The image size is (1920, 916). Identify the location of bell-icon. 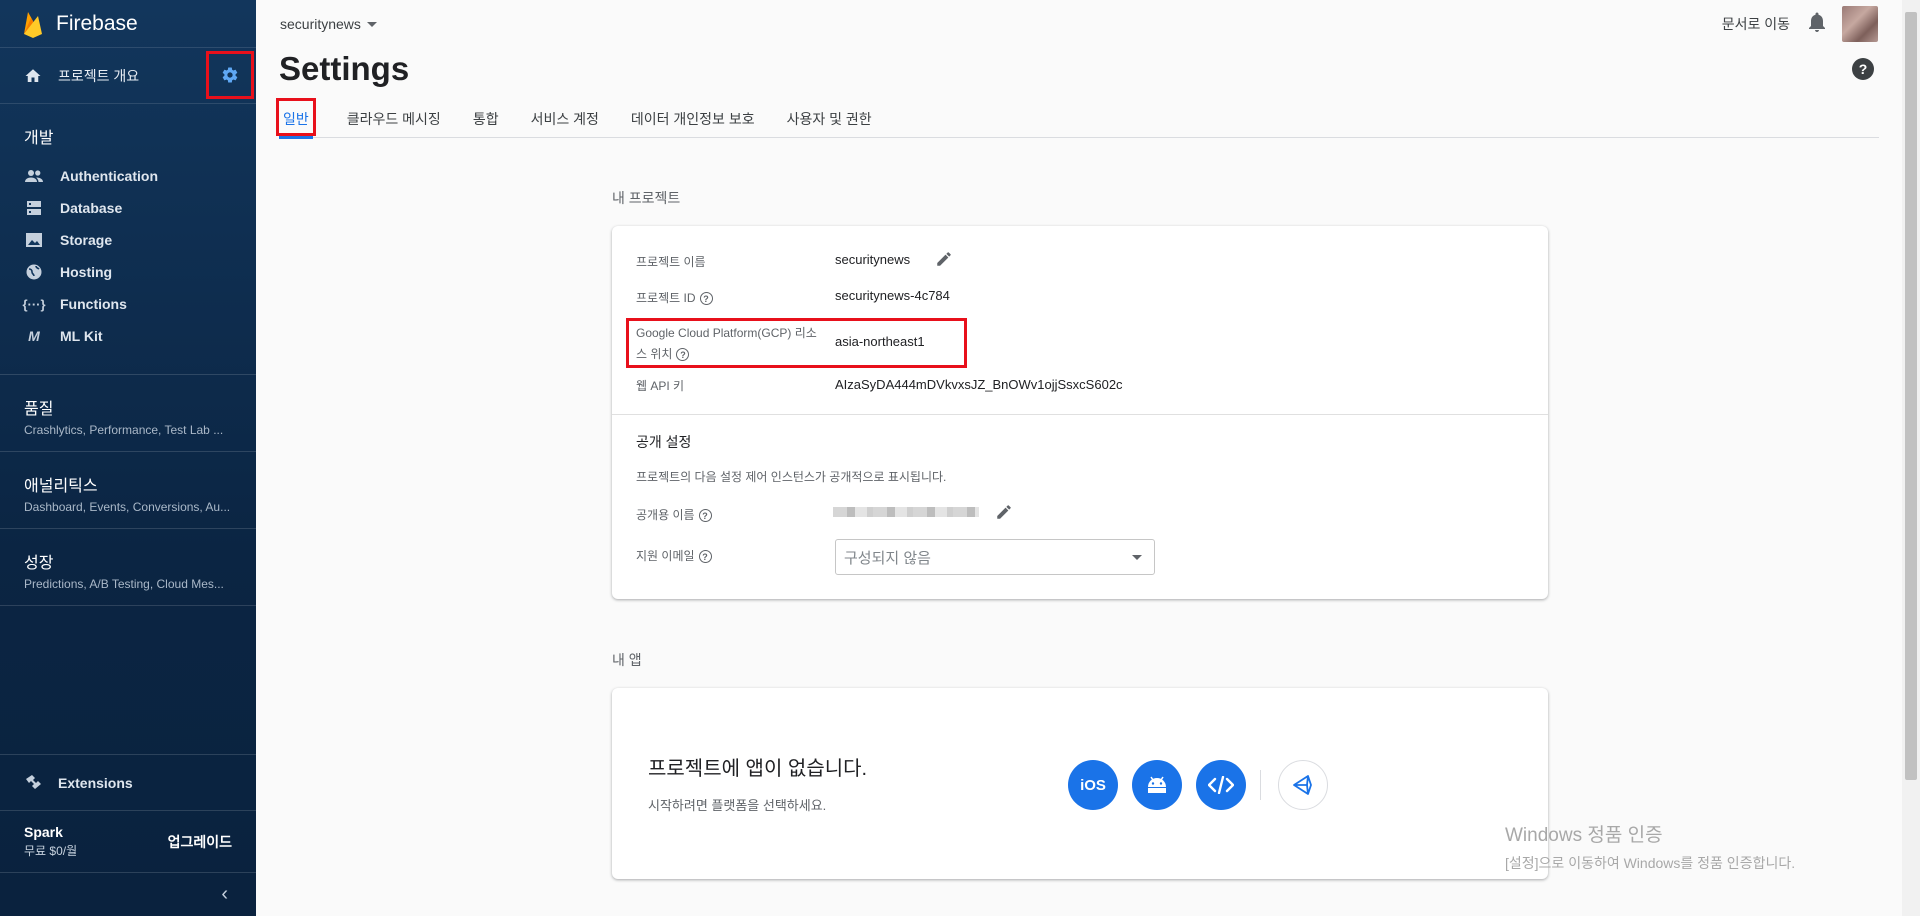
(1817, 24).